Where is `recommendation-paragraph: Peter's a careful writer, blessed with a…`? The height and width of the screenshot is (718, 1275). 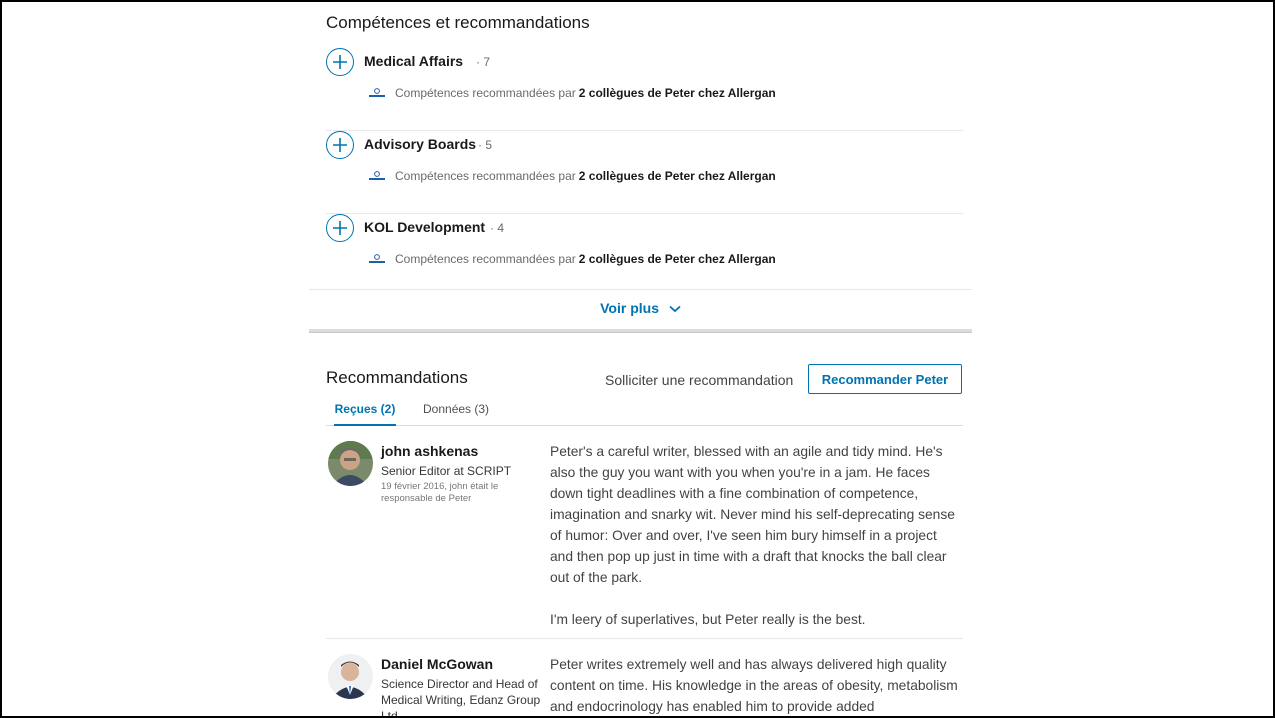 recommendation-paragraph: Peter's a careful writer, blessed with a… is located at coordinates (752, 514).